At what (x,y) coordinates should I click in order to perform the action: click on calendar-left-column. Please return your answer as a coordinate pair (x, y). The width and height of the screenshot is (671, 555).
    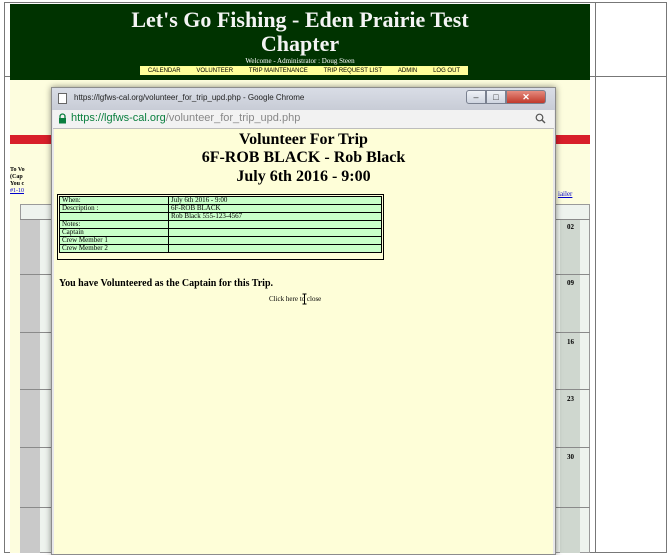
    Looking at the image, I should click on (30, 386).